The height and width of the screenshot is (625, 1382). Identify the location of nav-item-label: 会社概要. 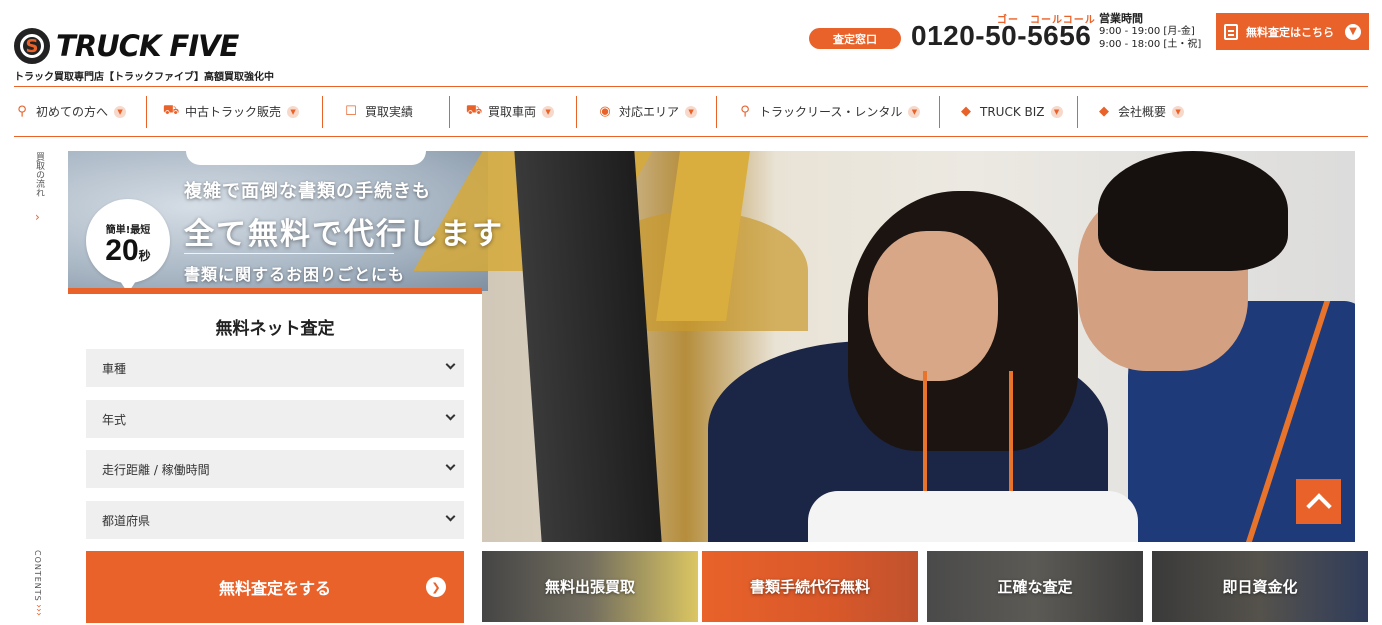
(1142, 112).